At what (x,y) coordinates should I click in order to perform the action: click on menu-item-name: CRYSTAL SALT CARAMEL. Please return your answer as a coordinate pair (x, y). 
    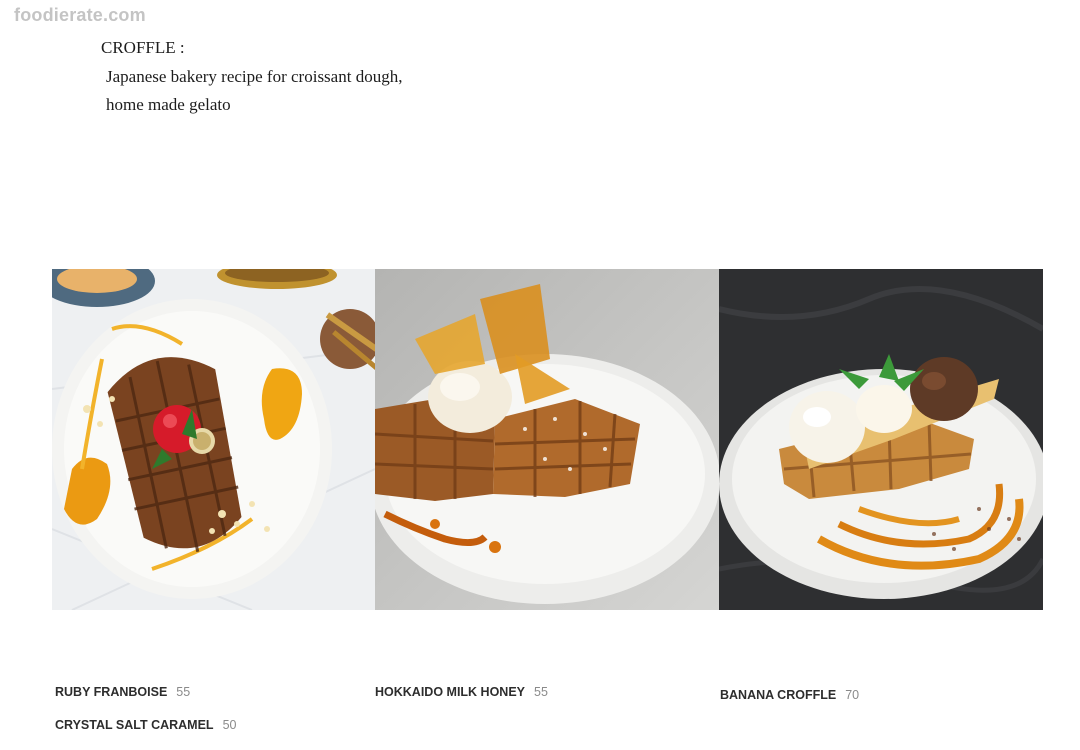
    Looking at the image, I should click on (134, 725).